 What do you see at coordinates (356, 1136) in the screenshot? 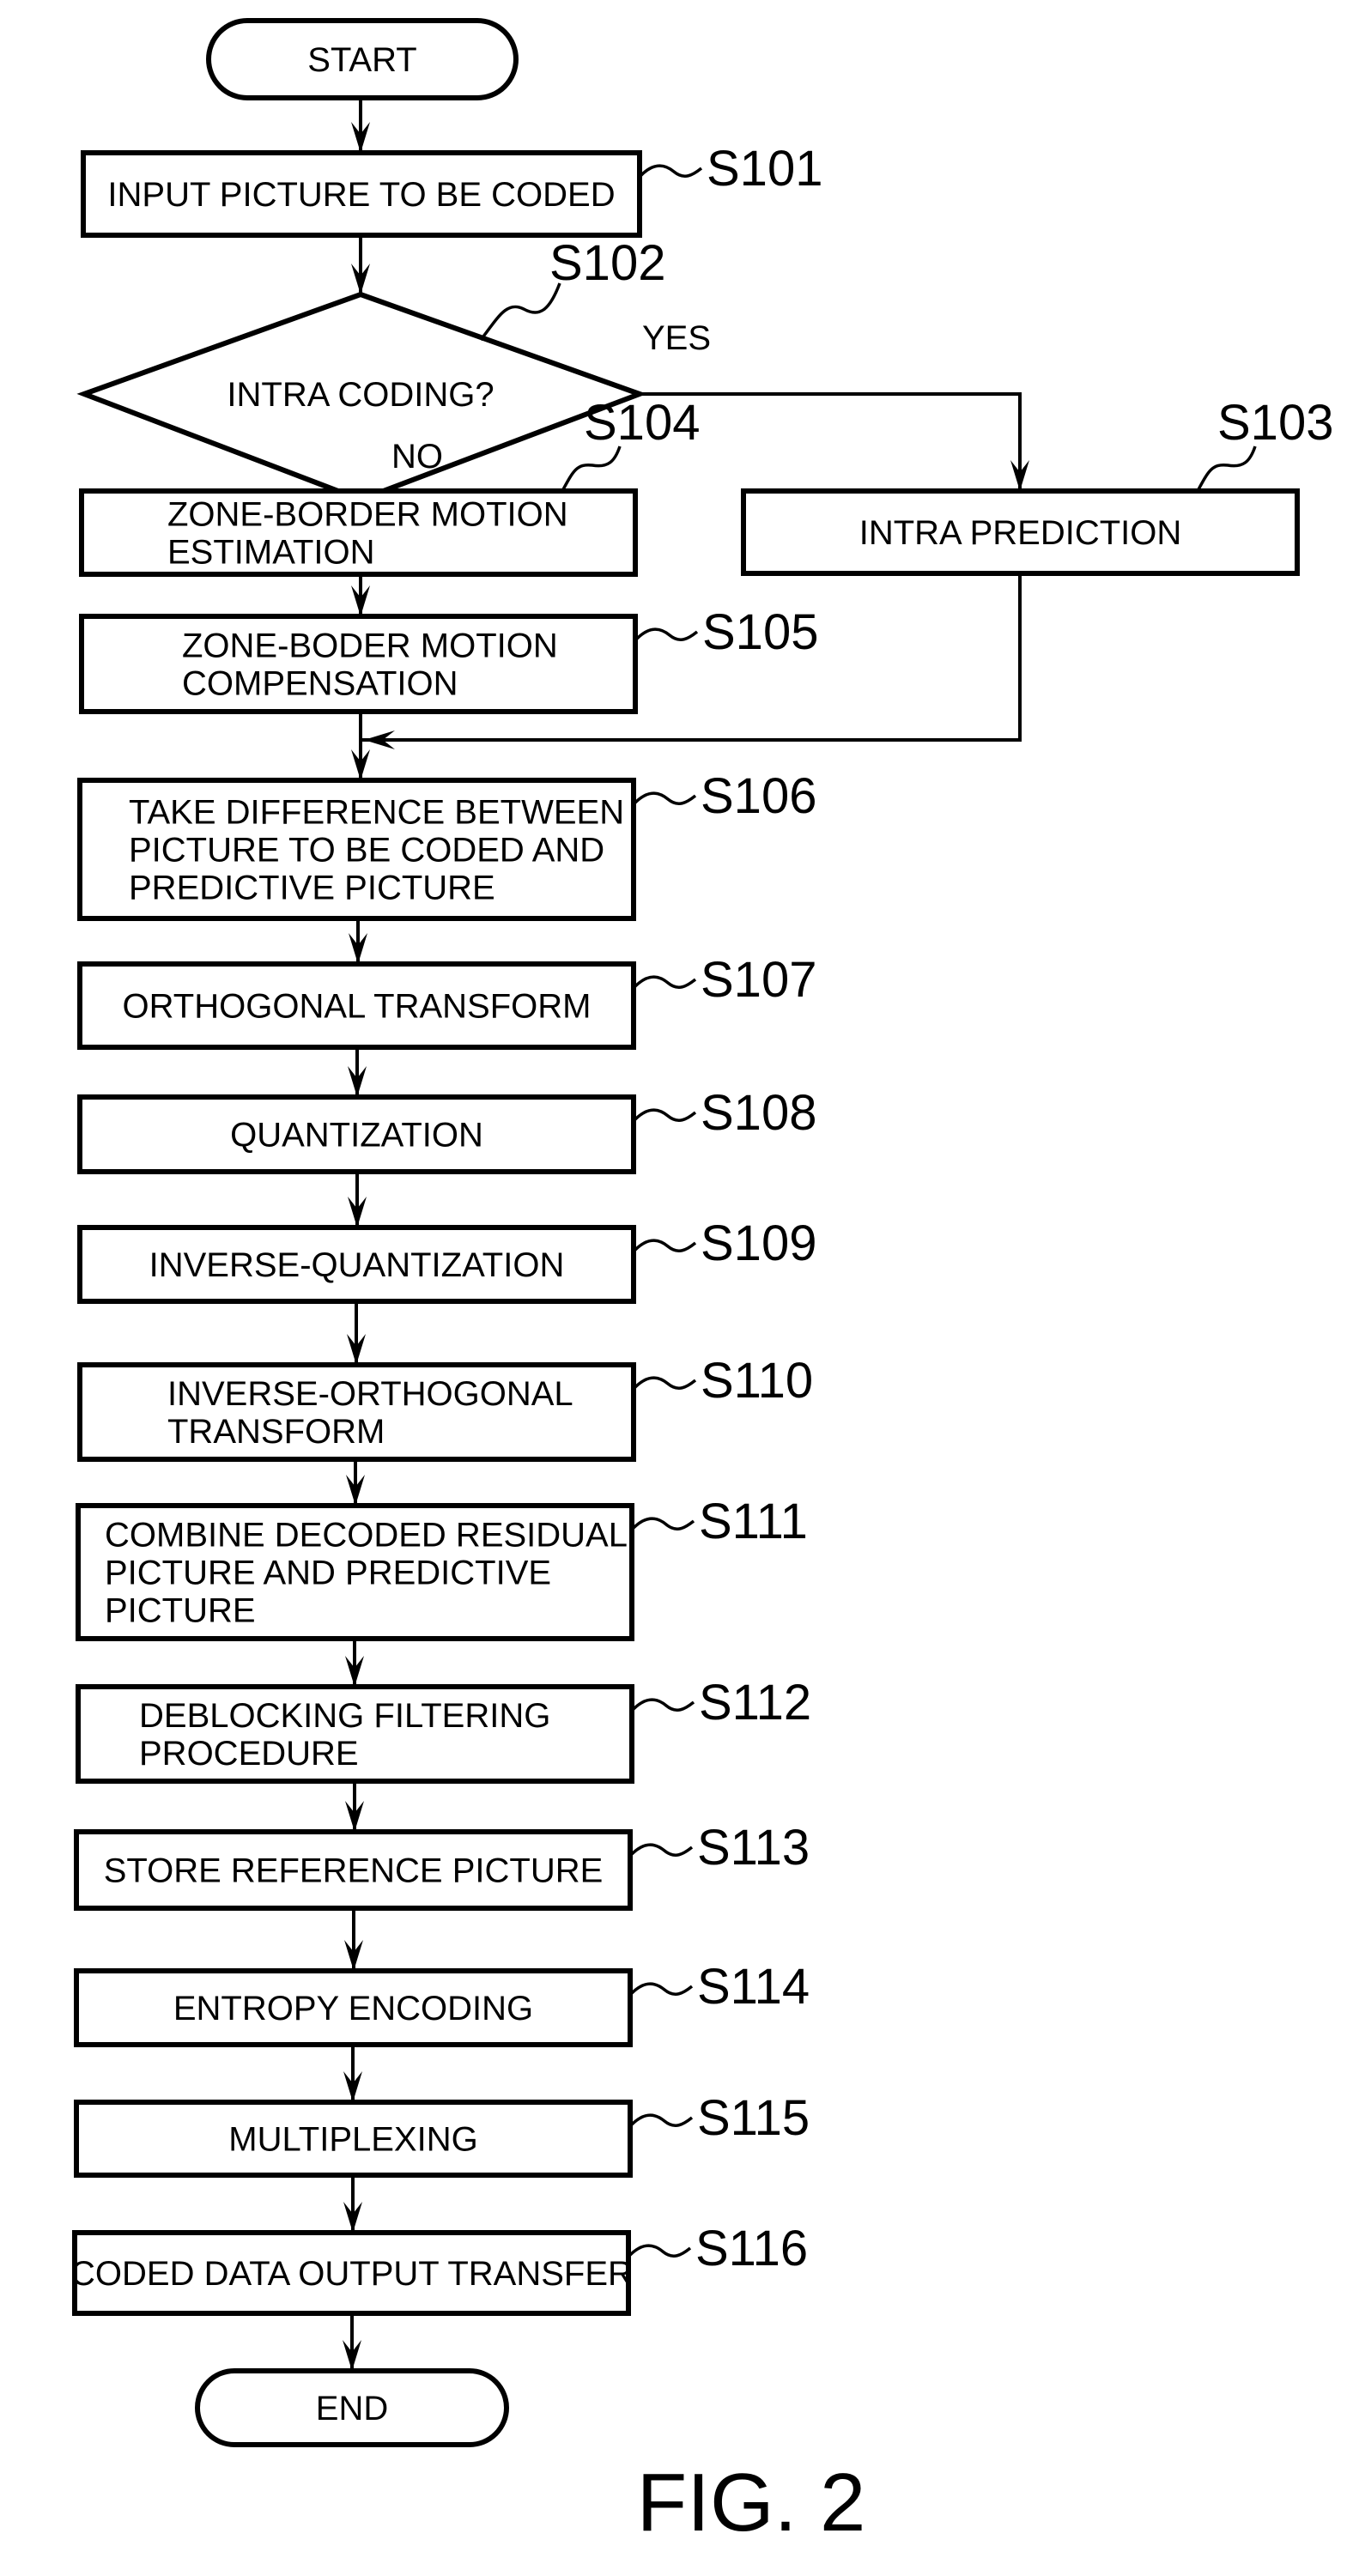
I see `process-box-text-line: QUANTIZATION` at bounding box center [356, 1136].